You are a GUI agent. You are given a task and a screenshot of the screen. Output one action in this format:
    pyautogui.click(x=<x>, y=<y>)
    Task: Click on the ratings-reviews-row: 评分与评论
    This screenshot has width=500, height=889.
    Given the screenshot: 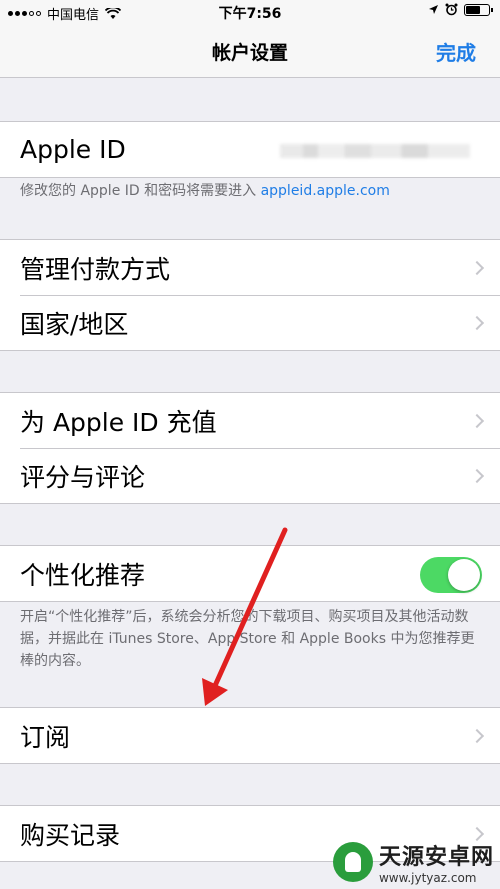 What is the action you would take?
    pyautogui.click(x=250, y=475)
    